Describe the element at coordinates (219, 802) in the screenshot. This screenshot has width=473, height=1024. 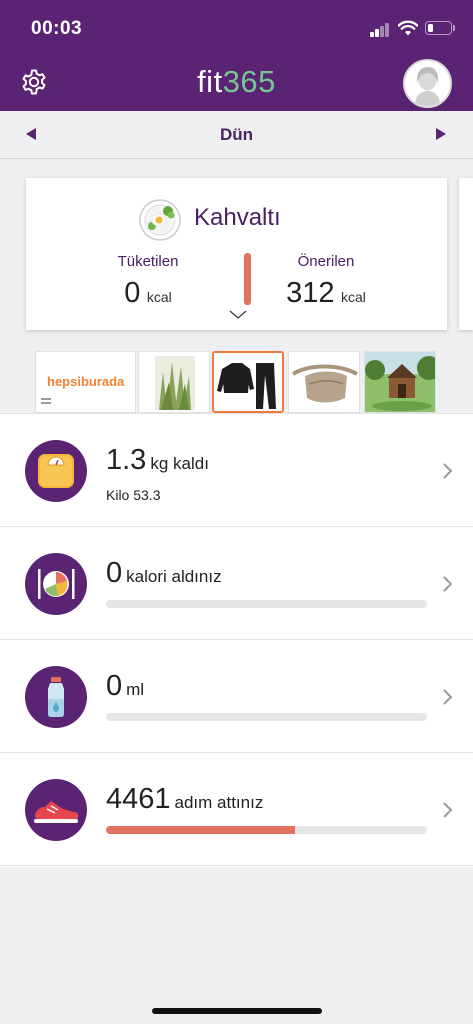
I see `steps-label: adım attınız` at that location.